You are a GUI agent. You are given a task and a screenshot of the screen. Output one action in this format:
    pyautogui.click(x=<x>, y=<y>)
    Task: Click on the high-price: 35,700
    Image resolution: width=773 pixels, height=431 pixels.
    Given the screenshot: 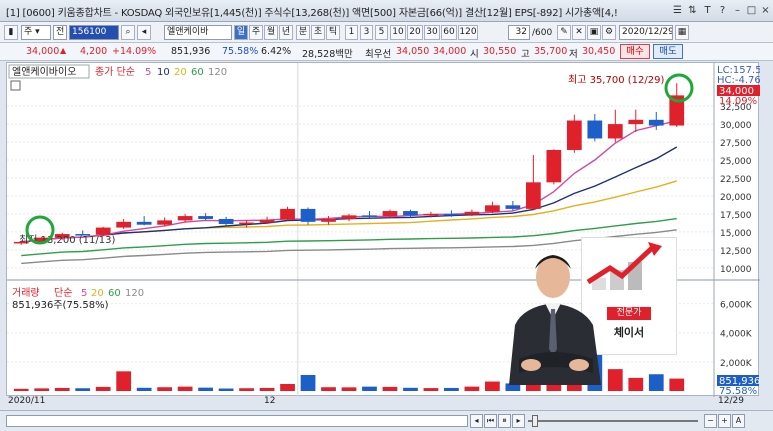 What is the action you would take?
    pyautogui.click(x=551, y=51)
    